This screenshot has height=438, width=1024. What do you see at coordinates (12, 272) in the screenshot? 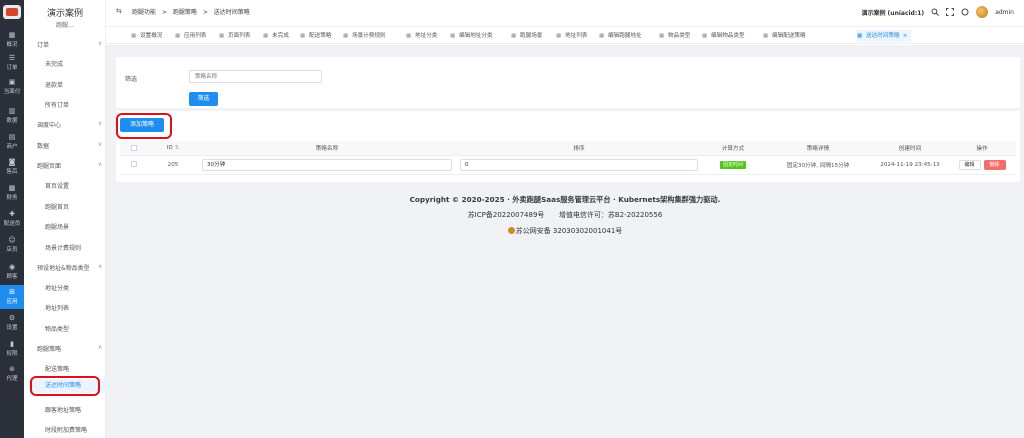
I see `rail-item-customer: ◉ 顾客` at bounding box center [12, 272].